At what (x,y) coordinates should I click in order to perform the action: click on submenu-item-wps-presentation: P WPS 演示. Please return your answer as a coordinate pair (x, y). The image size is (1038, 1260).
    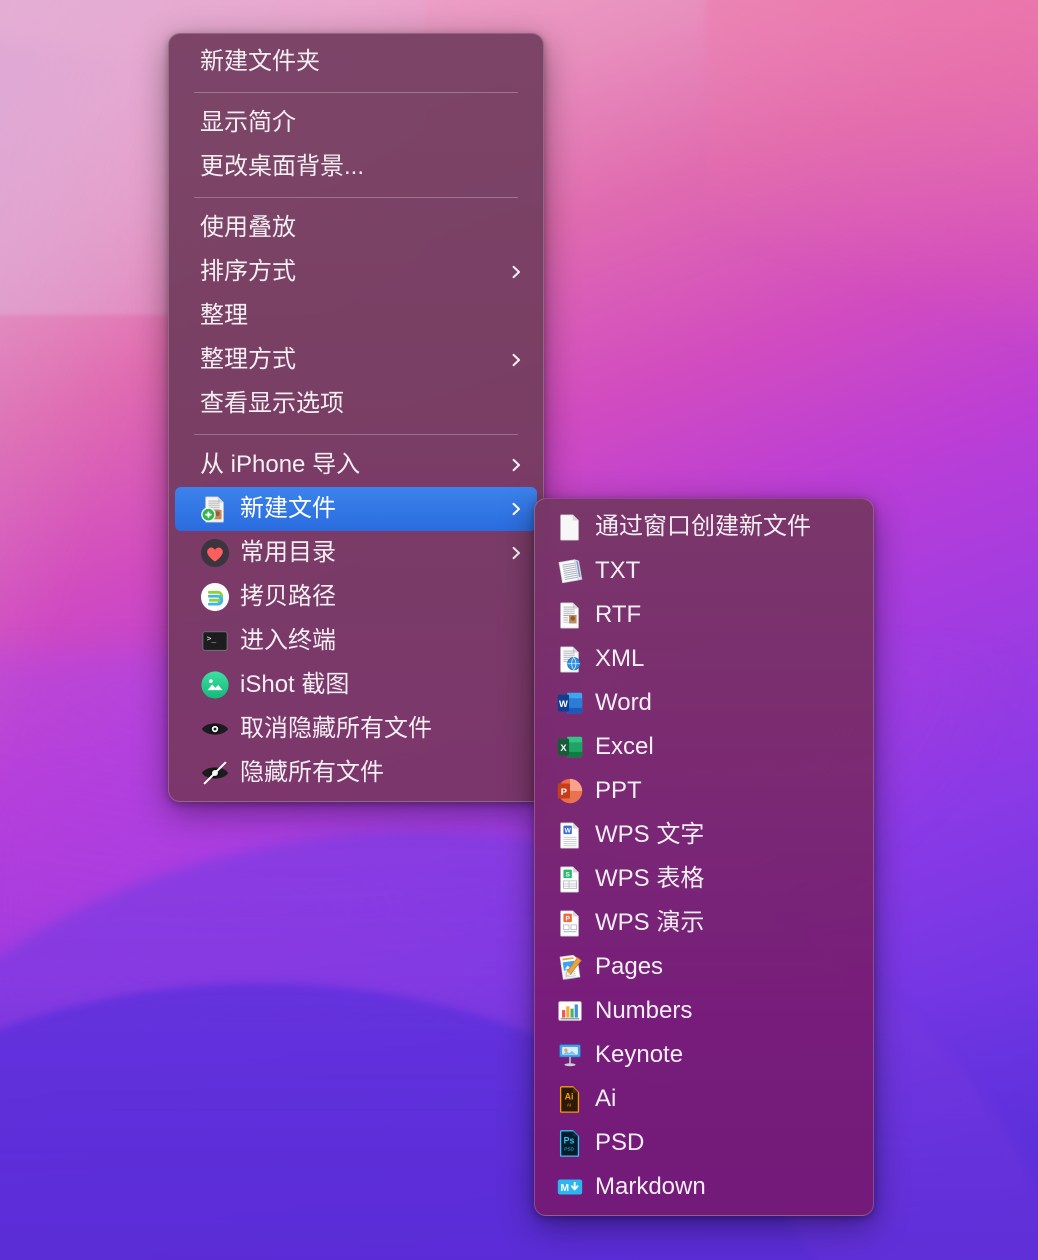
    Looking at the image, I should click on (704, 923).